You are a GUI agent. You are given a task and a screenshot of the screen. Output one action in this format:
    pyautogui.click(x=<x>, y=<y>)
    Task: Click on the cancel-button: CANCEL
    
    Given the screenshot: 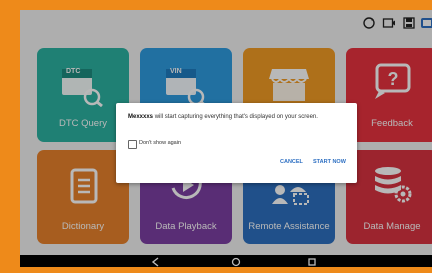 What is the action you would take?
    pyautogui.click(x=291, y=162)
    